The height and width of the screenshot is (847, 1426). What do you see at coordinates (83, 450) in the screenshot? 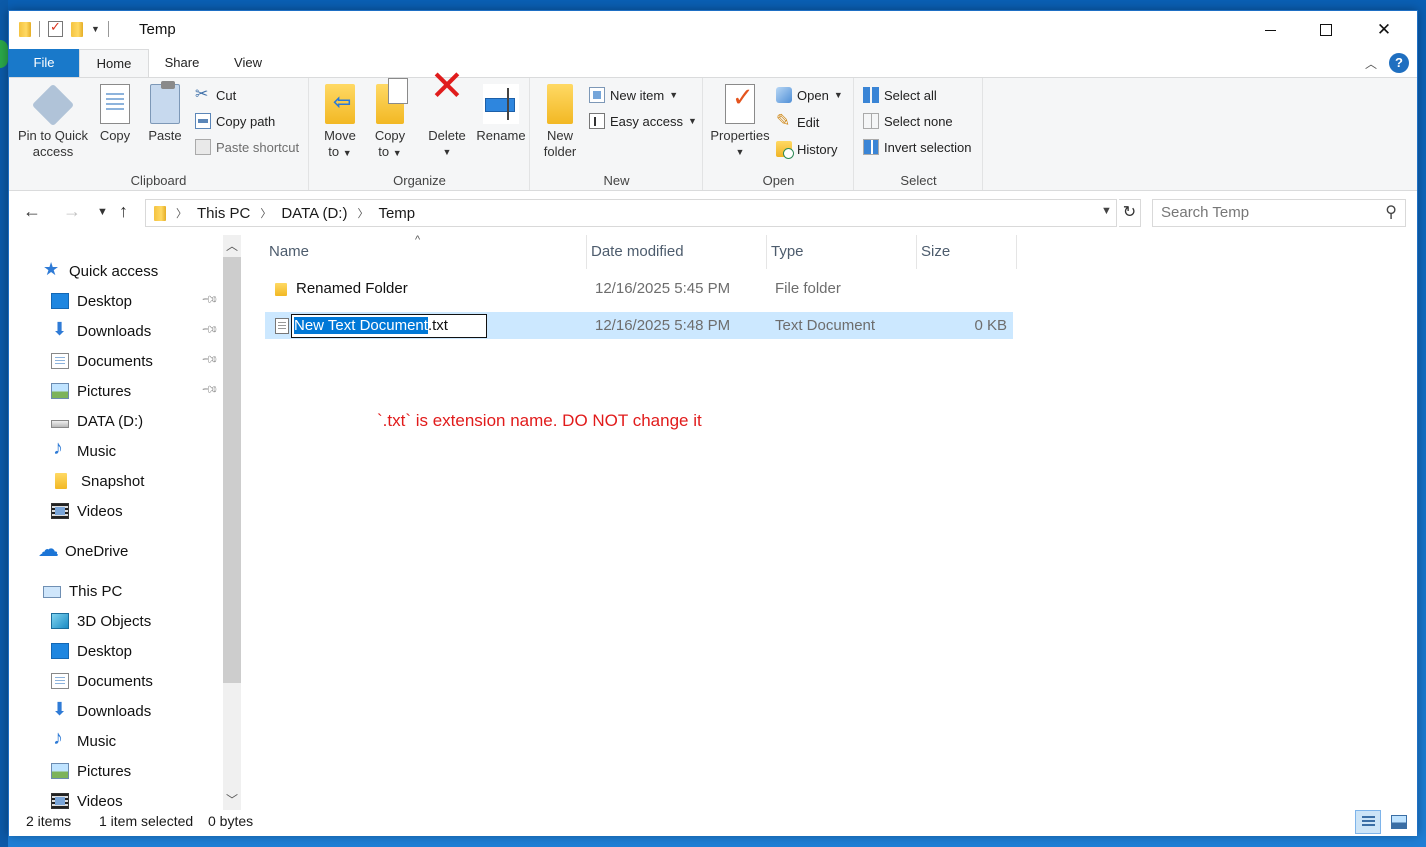
I see `nav-quick-music: Music` at bounding box center [83, 450].